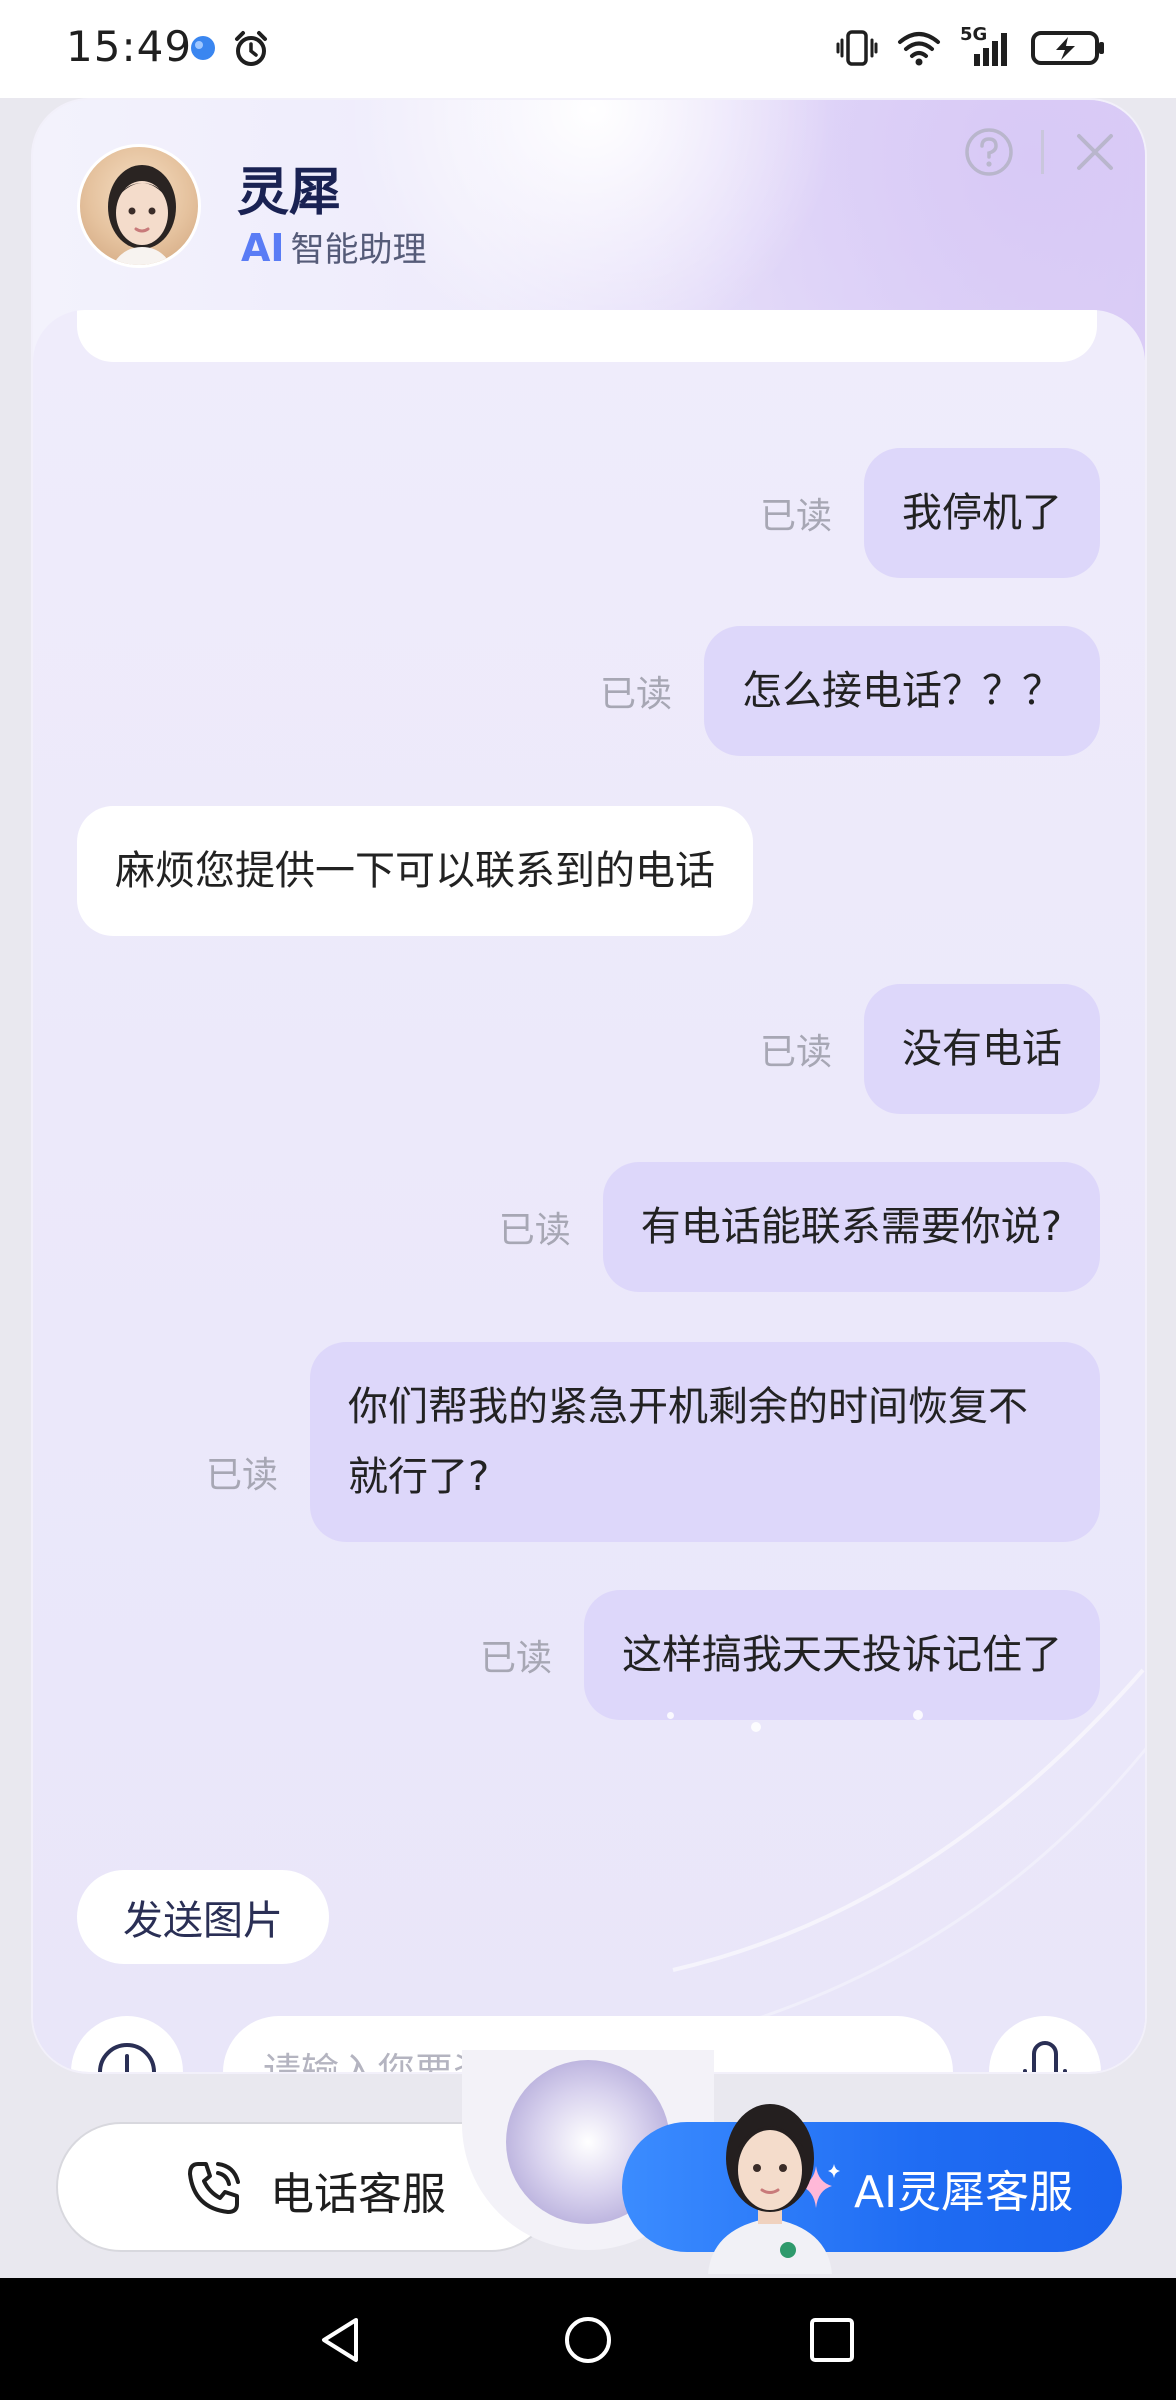 Image resolution: width=1176 pixels, height=2400 pixels. What do you see at coordinates (964, 2192) in the screenshot?
I see `ai-service-label: AI灵犀客服` at bounding box center [964, 2192].